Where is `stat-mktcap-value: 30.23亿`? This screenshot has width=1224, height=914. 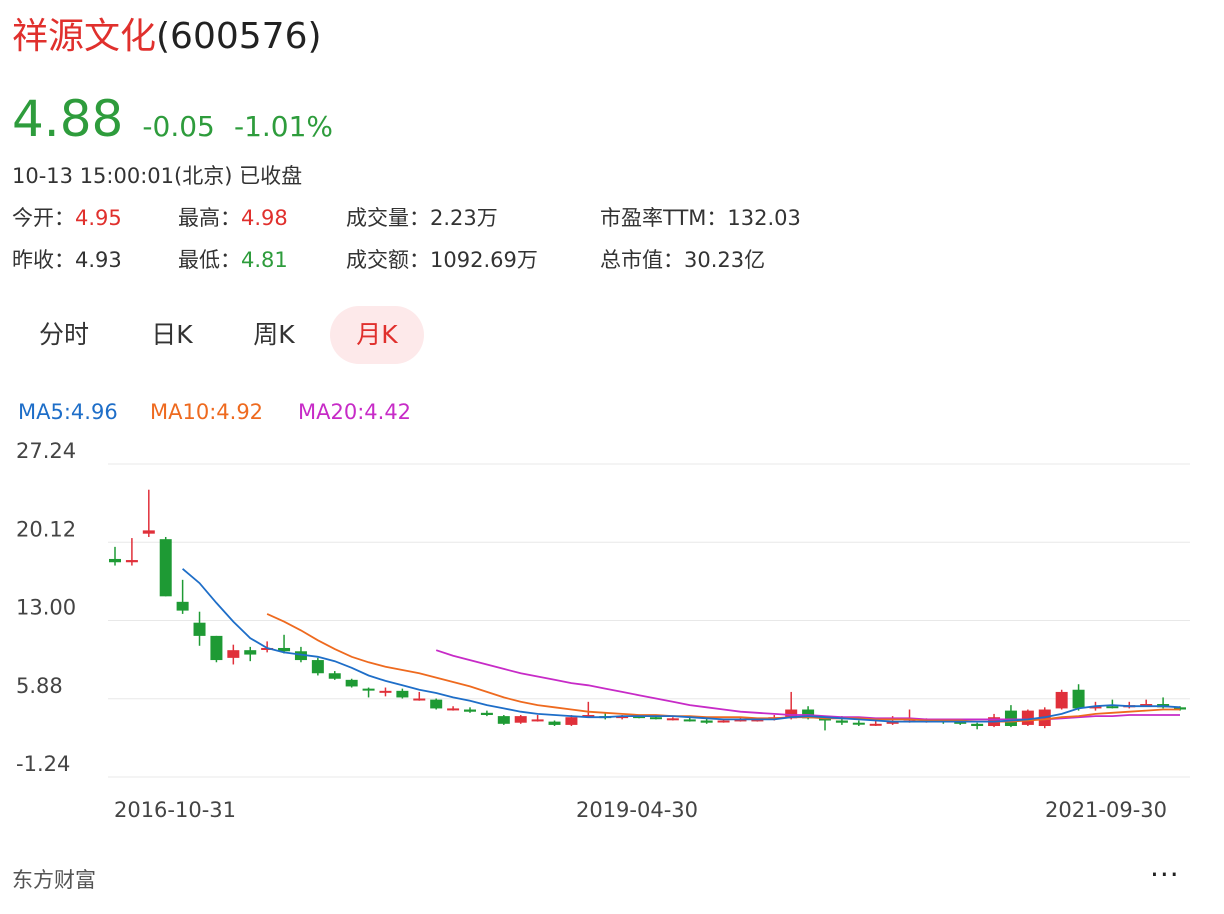
stat-mktcap-value: 30.23亿 is located at coordinates (725, 260).